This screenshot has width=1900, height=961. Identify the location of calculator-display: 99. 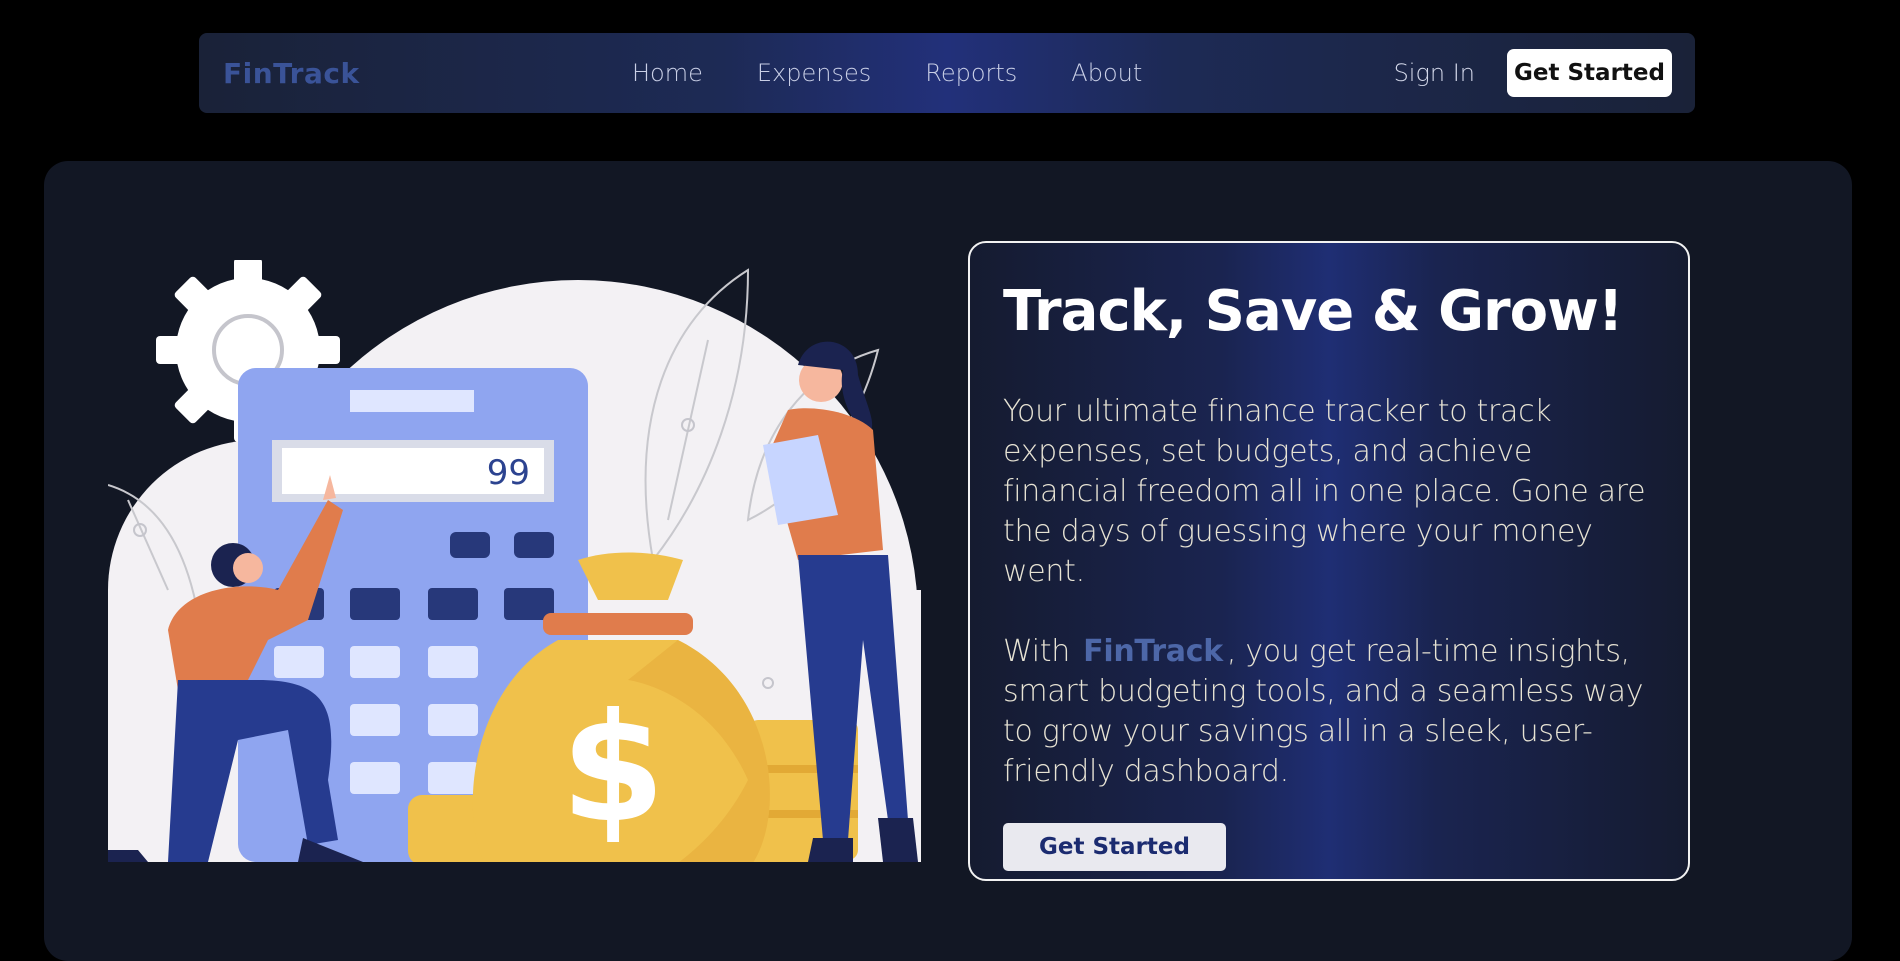
(508, 473).